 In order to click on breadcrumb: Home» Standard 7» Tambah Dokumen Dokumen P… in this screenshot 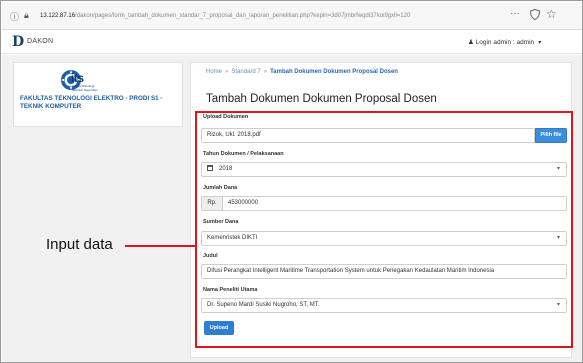, I will do `click(302, 72)`.